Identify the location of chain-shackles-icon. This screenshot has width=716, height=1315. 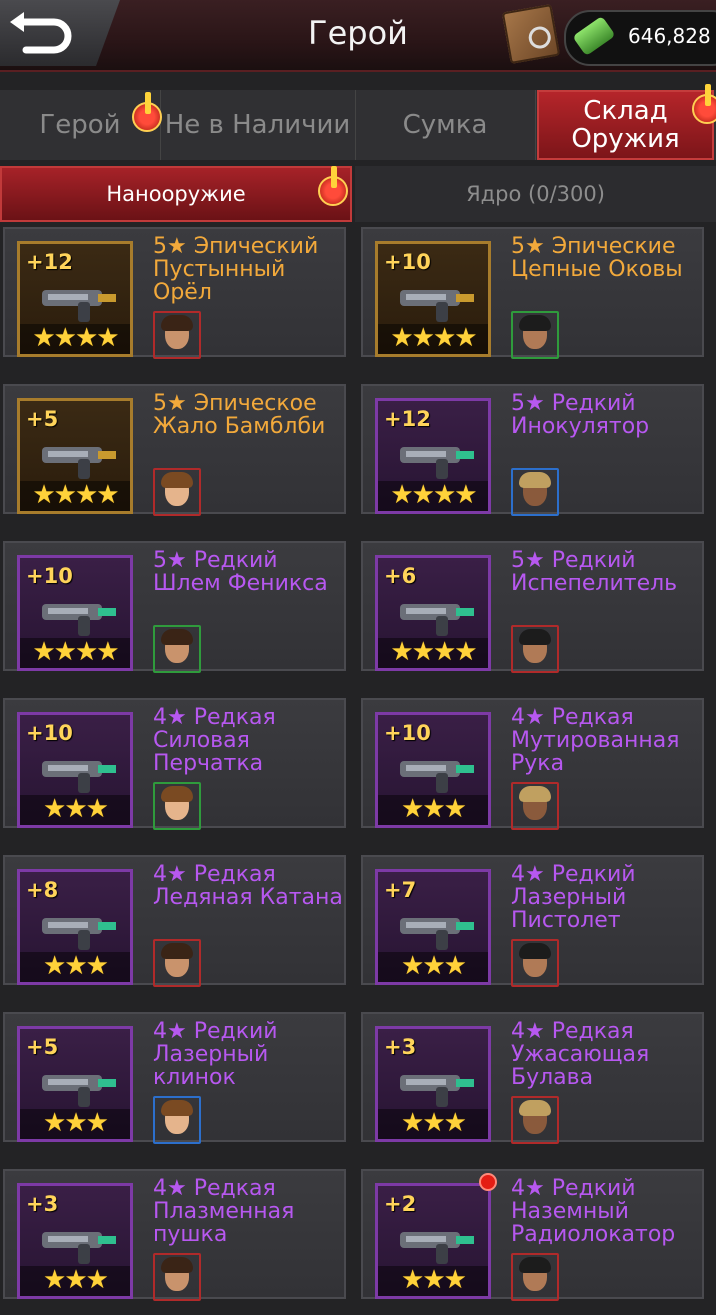
(437, 306).